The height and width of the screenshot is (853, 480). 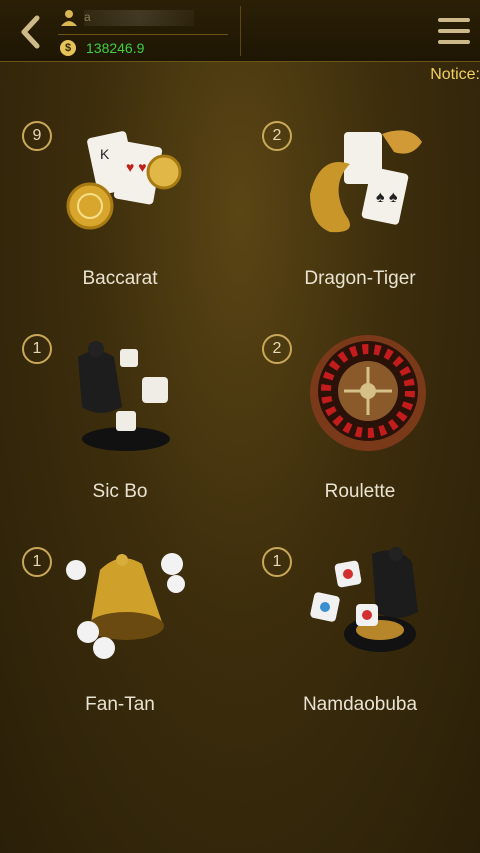 I want to click on notice-label: Notice:, so click(x=455, y=74).